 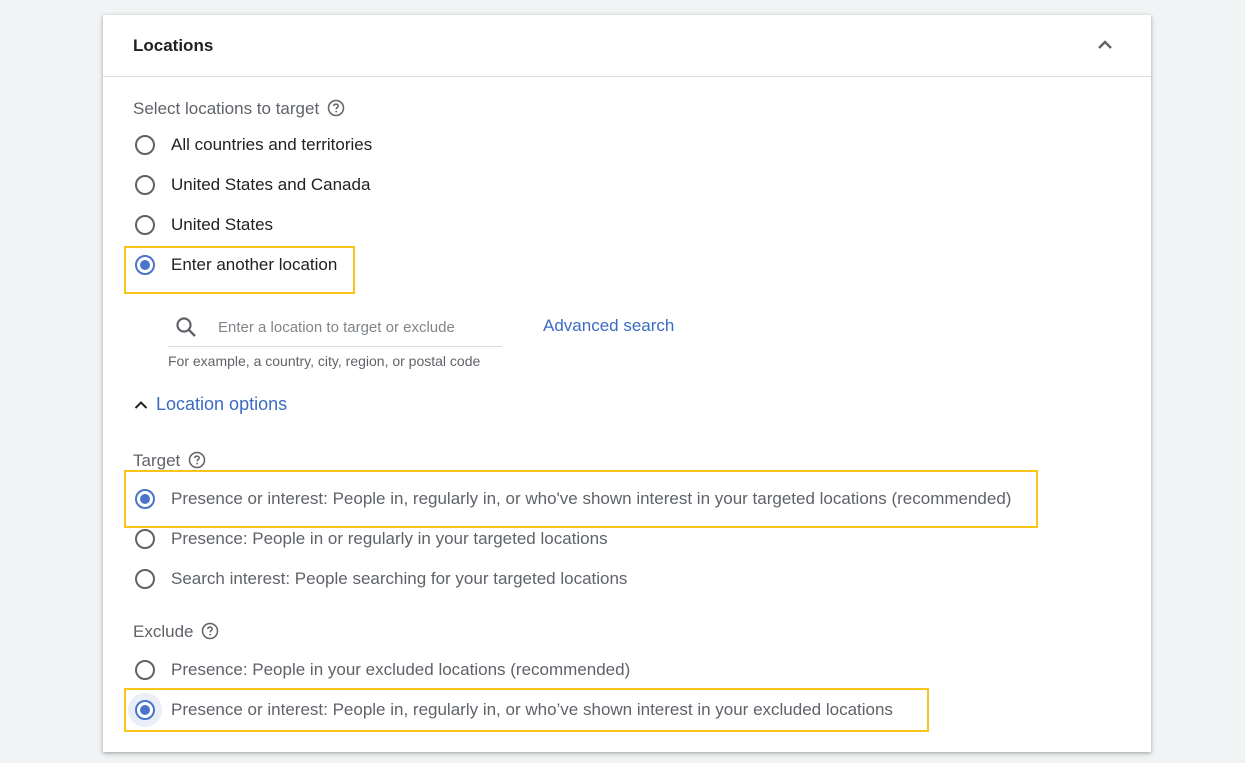 I want to click on select-locations-label: Select locations to target, so click(x=239, y=109).